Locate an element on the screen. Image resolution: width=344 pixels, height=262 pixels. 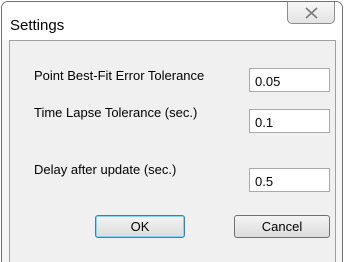
title-bar: Settings is located at coordinates (172, 21).